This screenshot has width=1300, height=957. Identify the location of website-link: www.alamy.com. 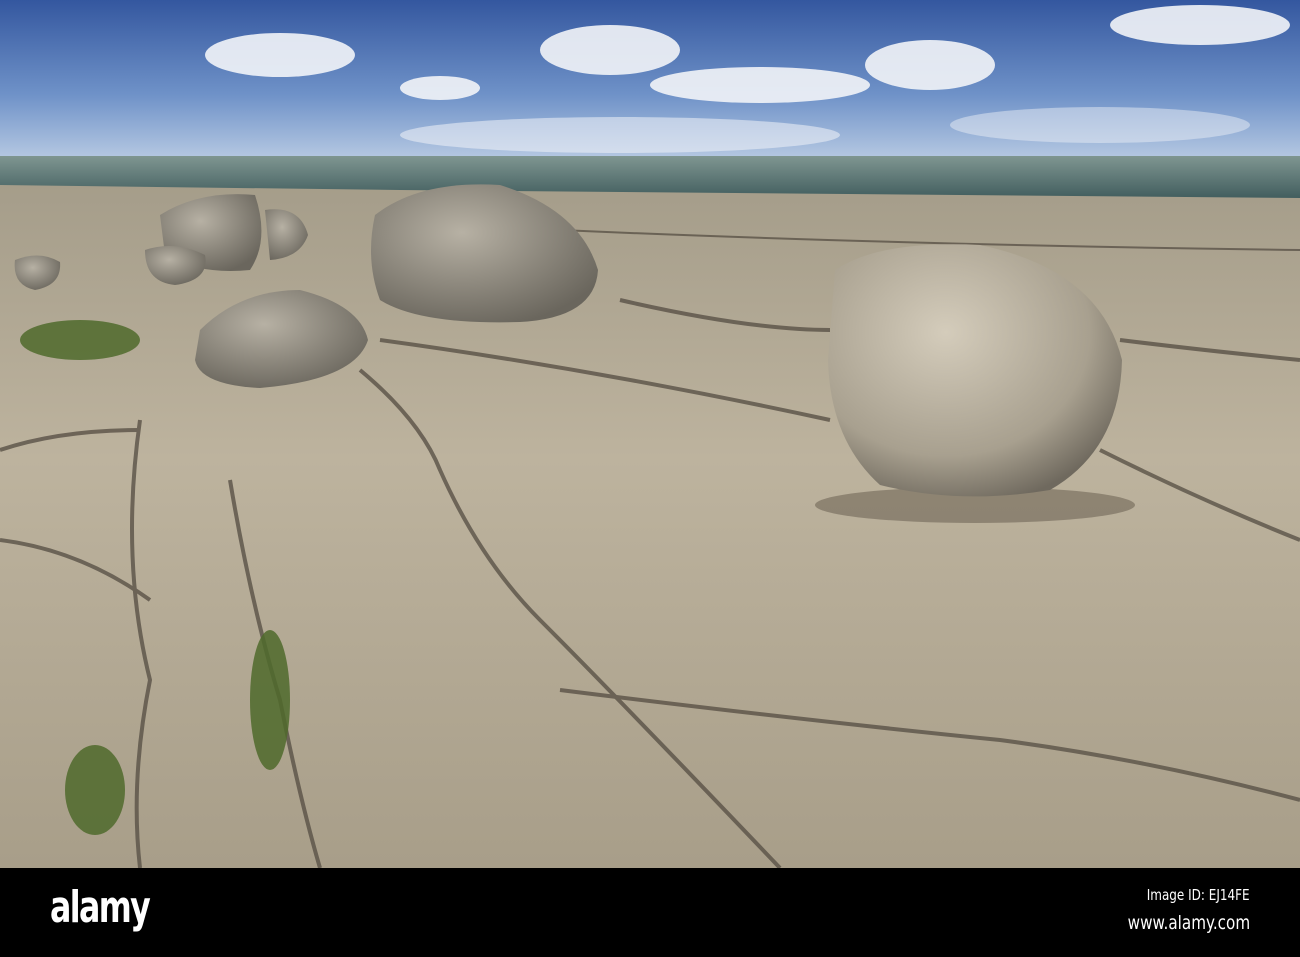
(1188, 923).